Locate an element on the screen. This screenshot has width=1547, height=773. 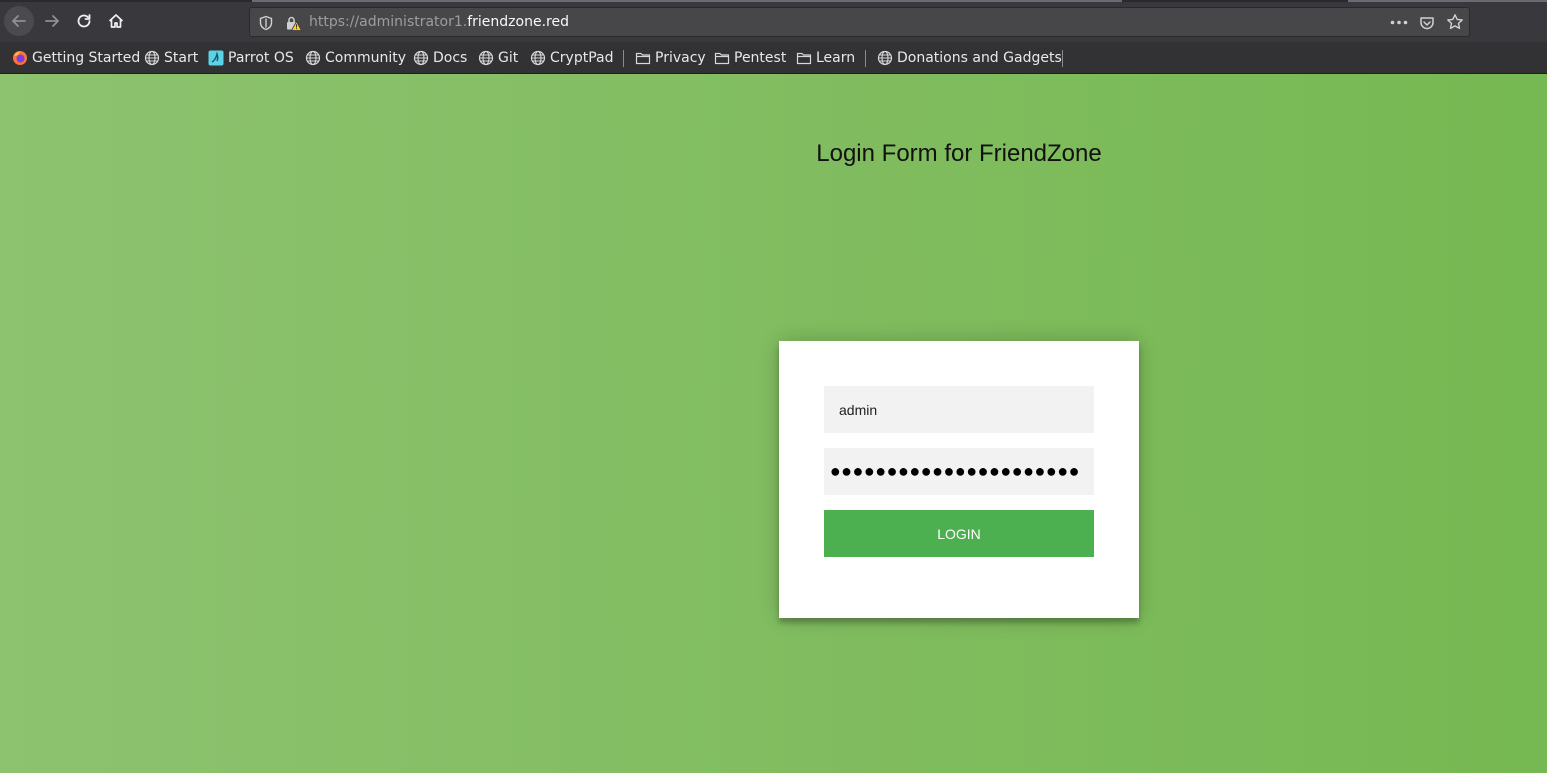
bookmark-label: Getting Started is located at coordinates (86, 58).